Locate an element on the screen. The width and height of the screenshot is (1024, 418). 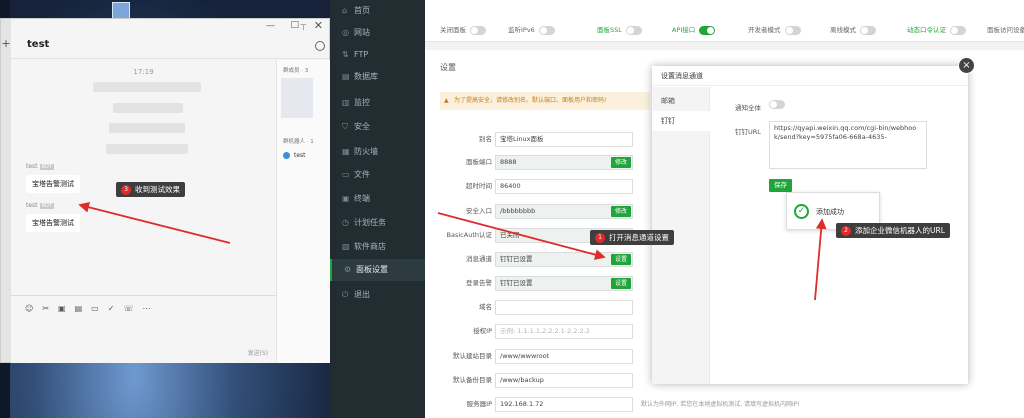
phone-icon: ☏ is located at coordinates (128, 308).